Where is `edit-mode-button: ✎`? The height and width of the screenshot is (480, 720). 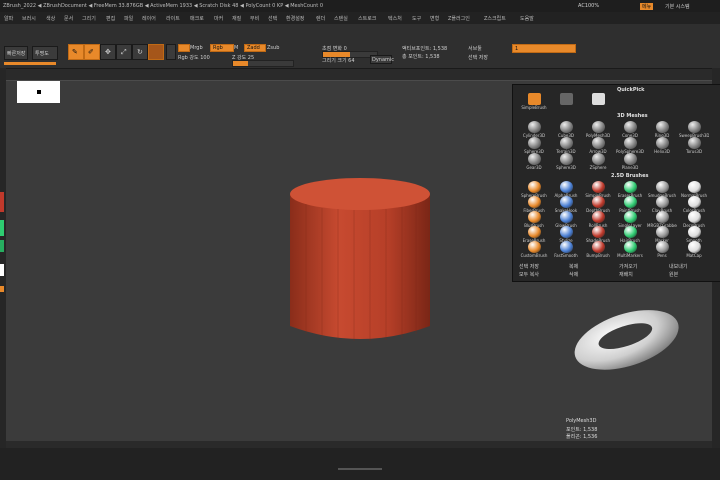 edit-mode-button: ✎ is located at coordinates (76, 52).